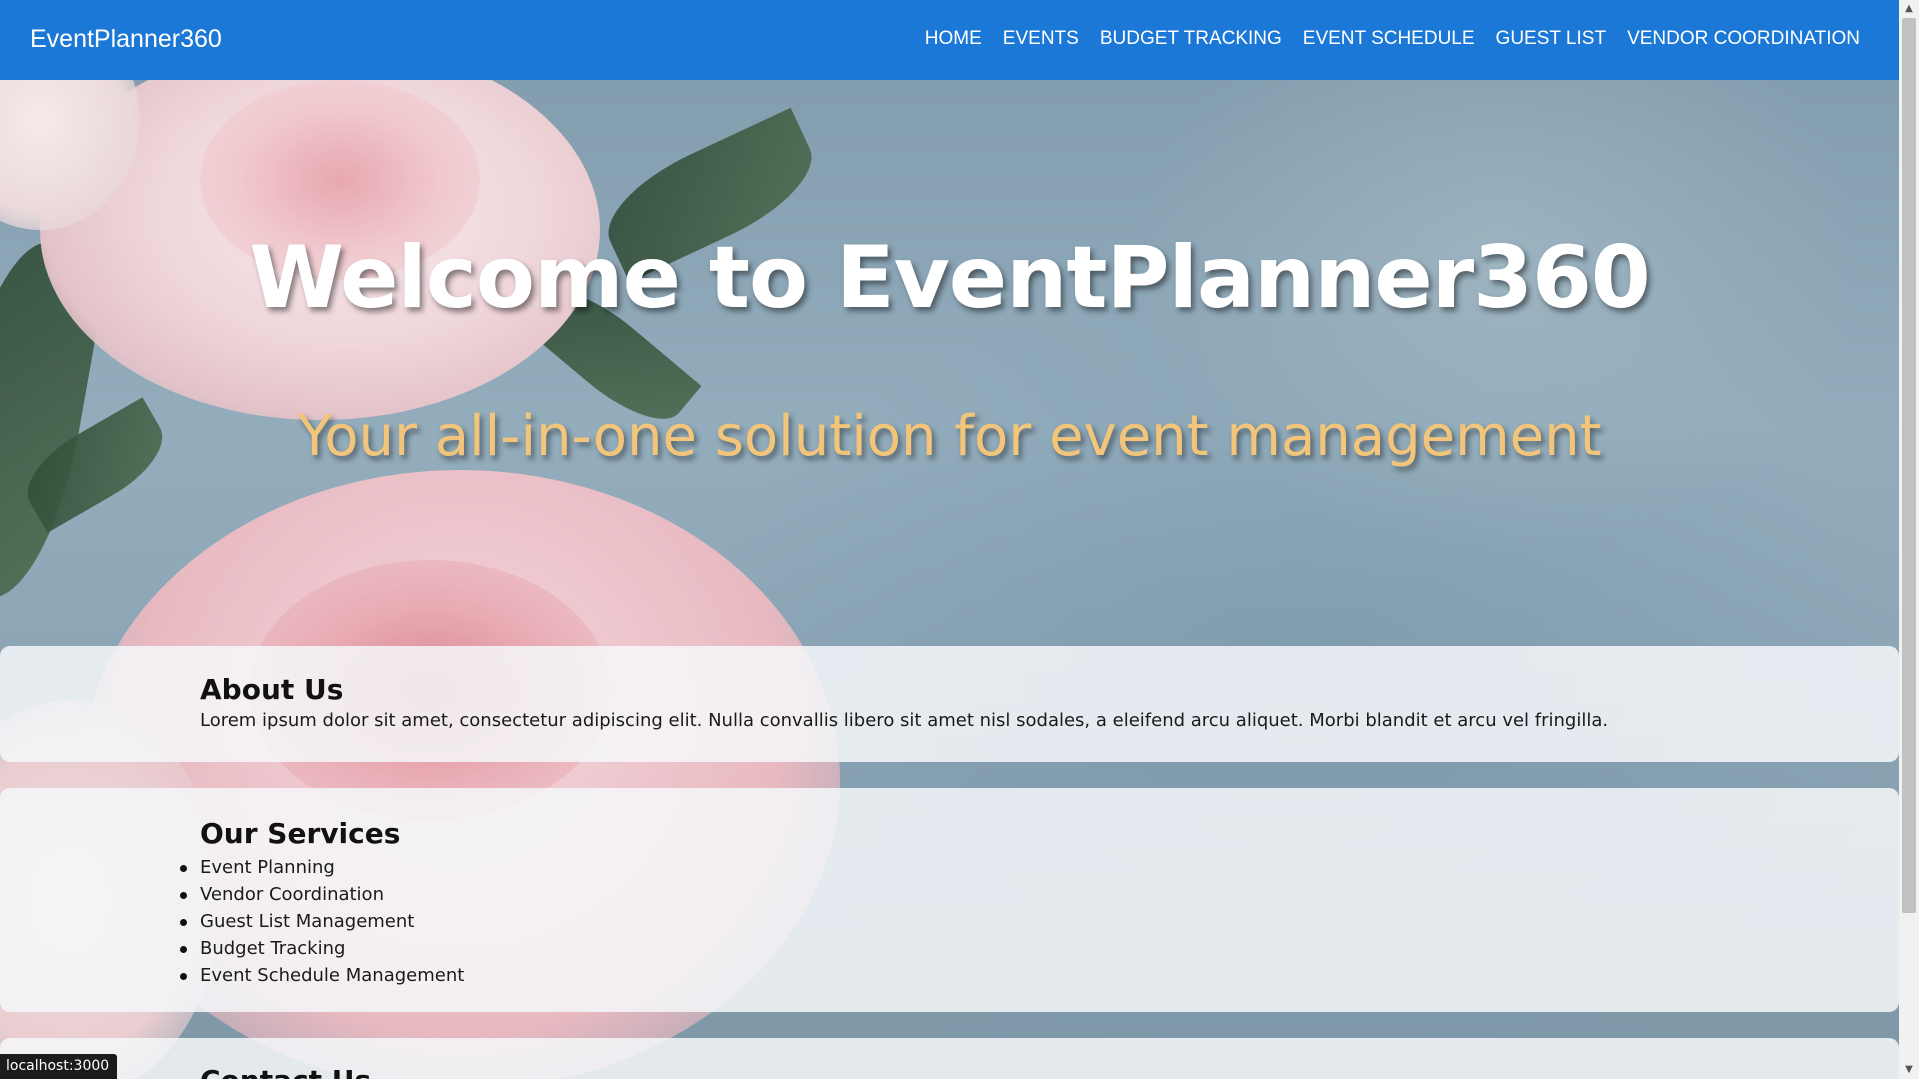  What do you see at coordinates (1039, 867) in the screenshot?
I see `service-item: Event Planning` at bounding box center [1039, 867].